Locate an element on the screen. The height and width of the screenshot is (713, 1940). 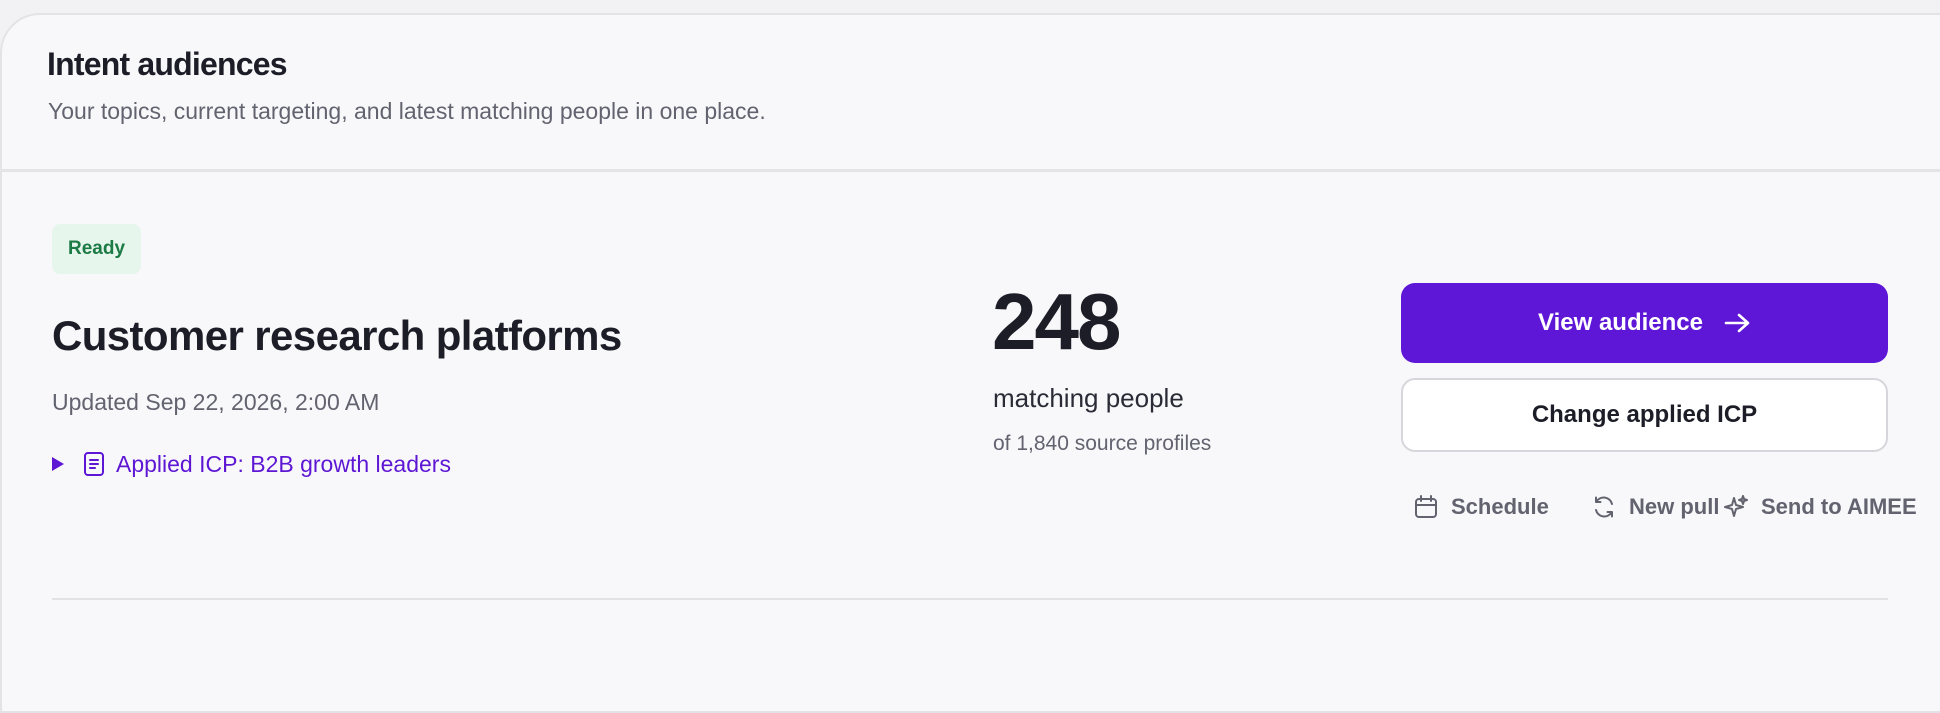
change-applied-icp-button: Change applied ICP is located at coordinates (1644, 415).